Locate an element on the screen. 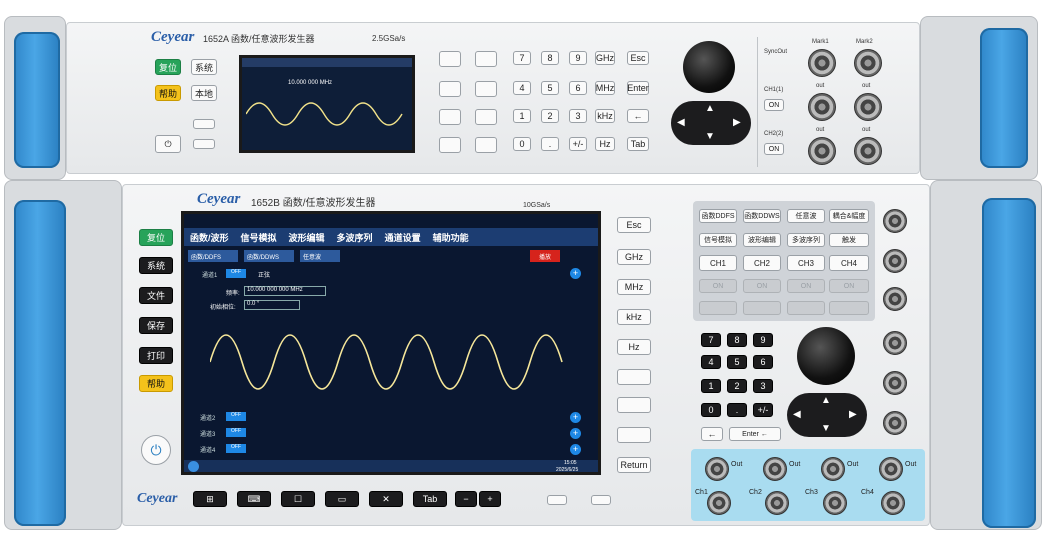 This screenshot has height=547, width=1053. ch4-out-inv-connector is located at coordinates (893, 503).